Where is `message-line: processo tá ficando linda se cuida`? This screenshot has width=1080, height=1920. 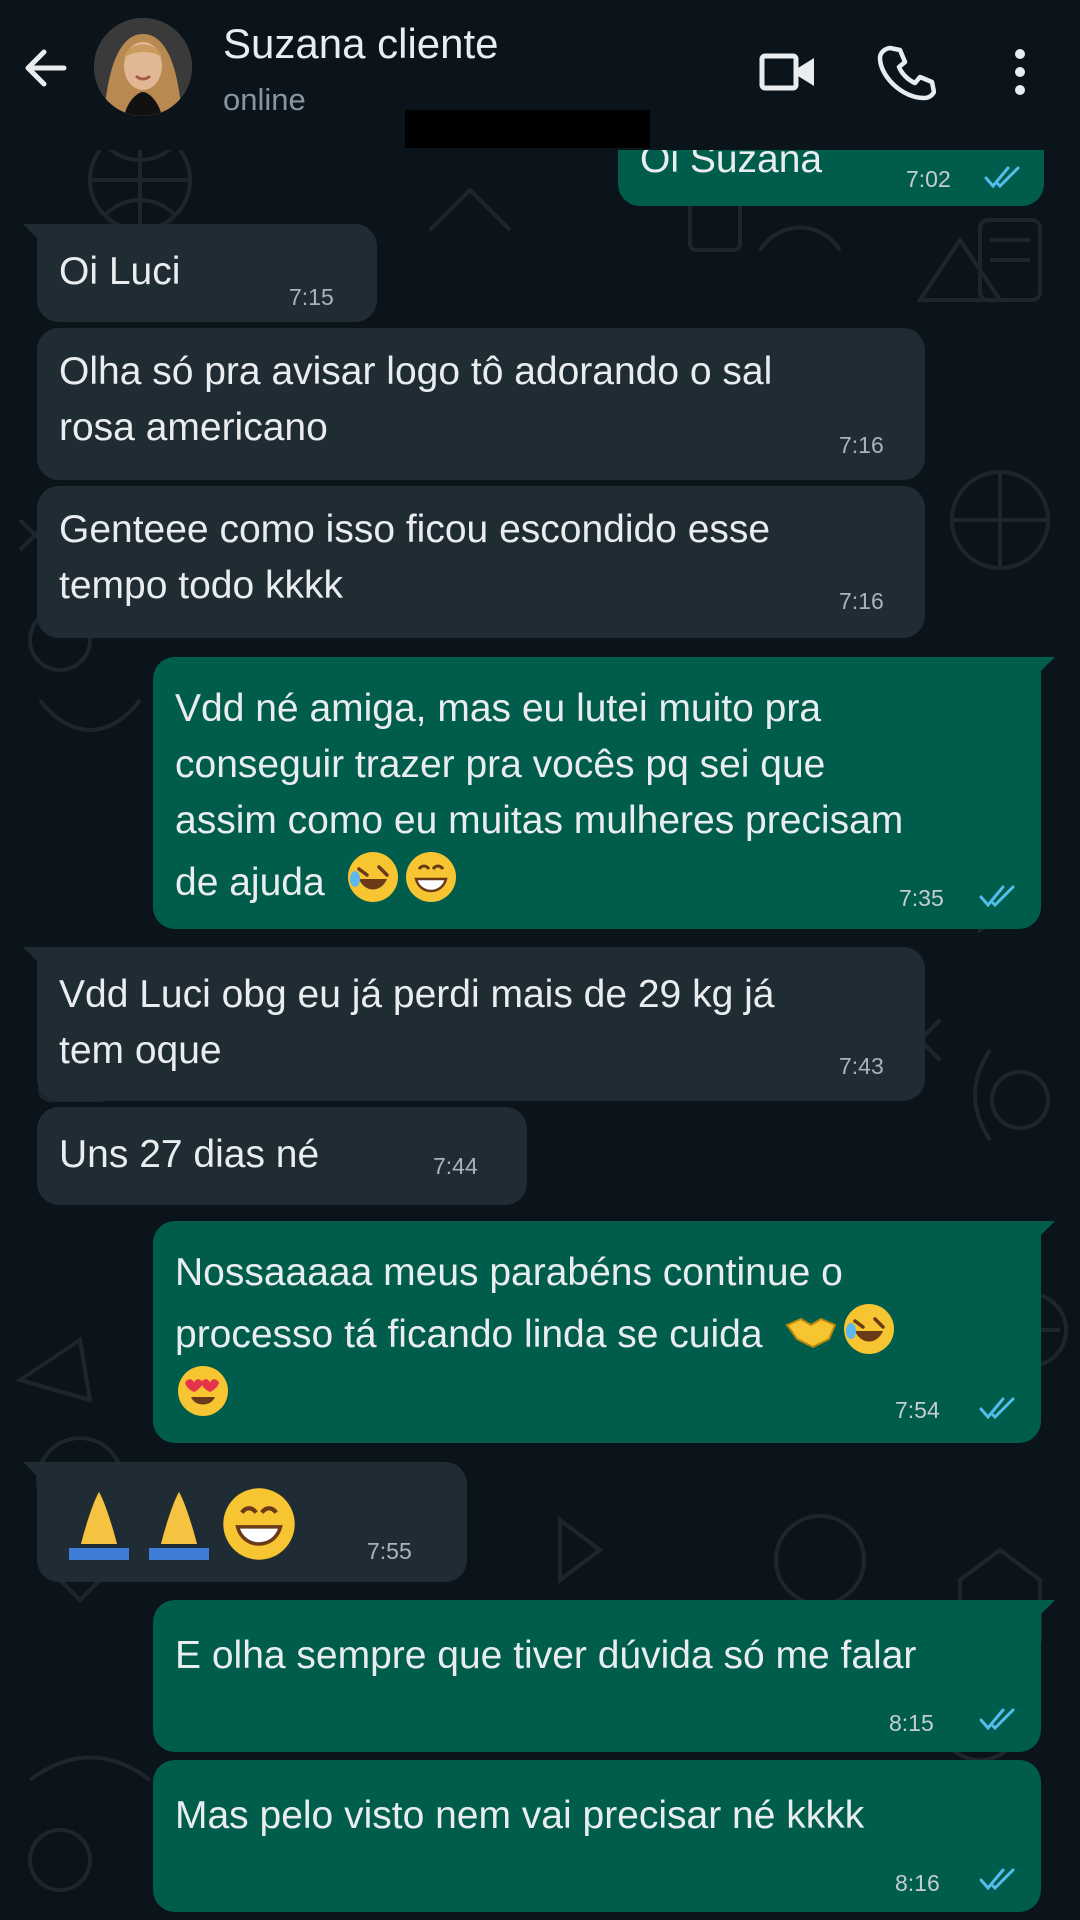
message-line: processo tá ficando linda se cuida is located at coordinates (537, 1332).